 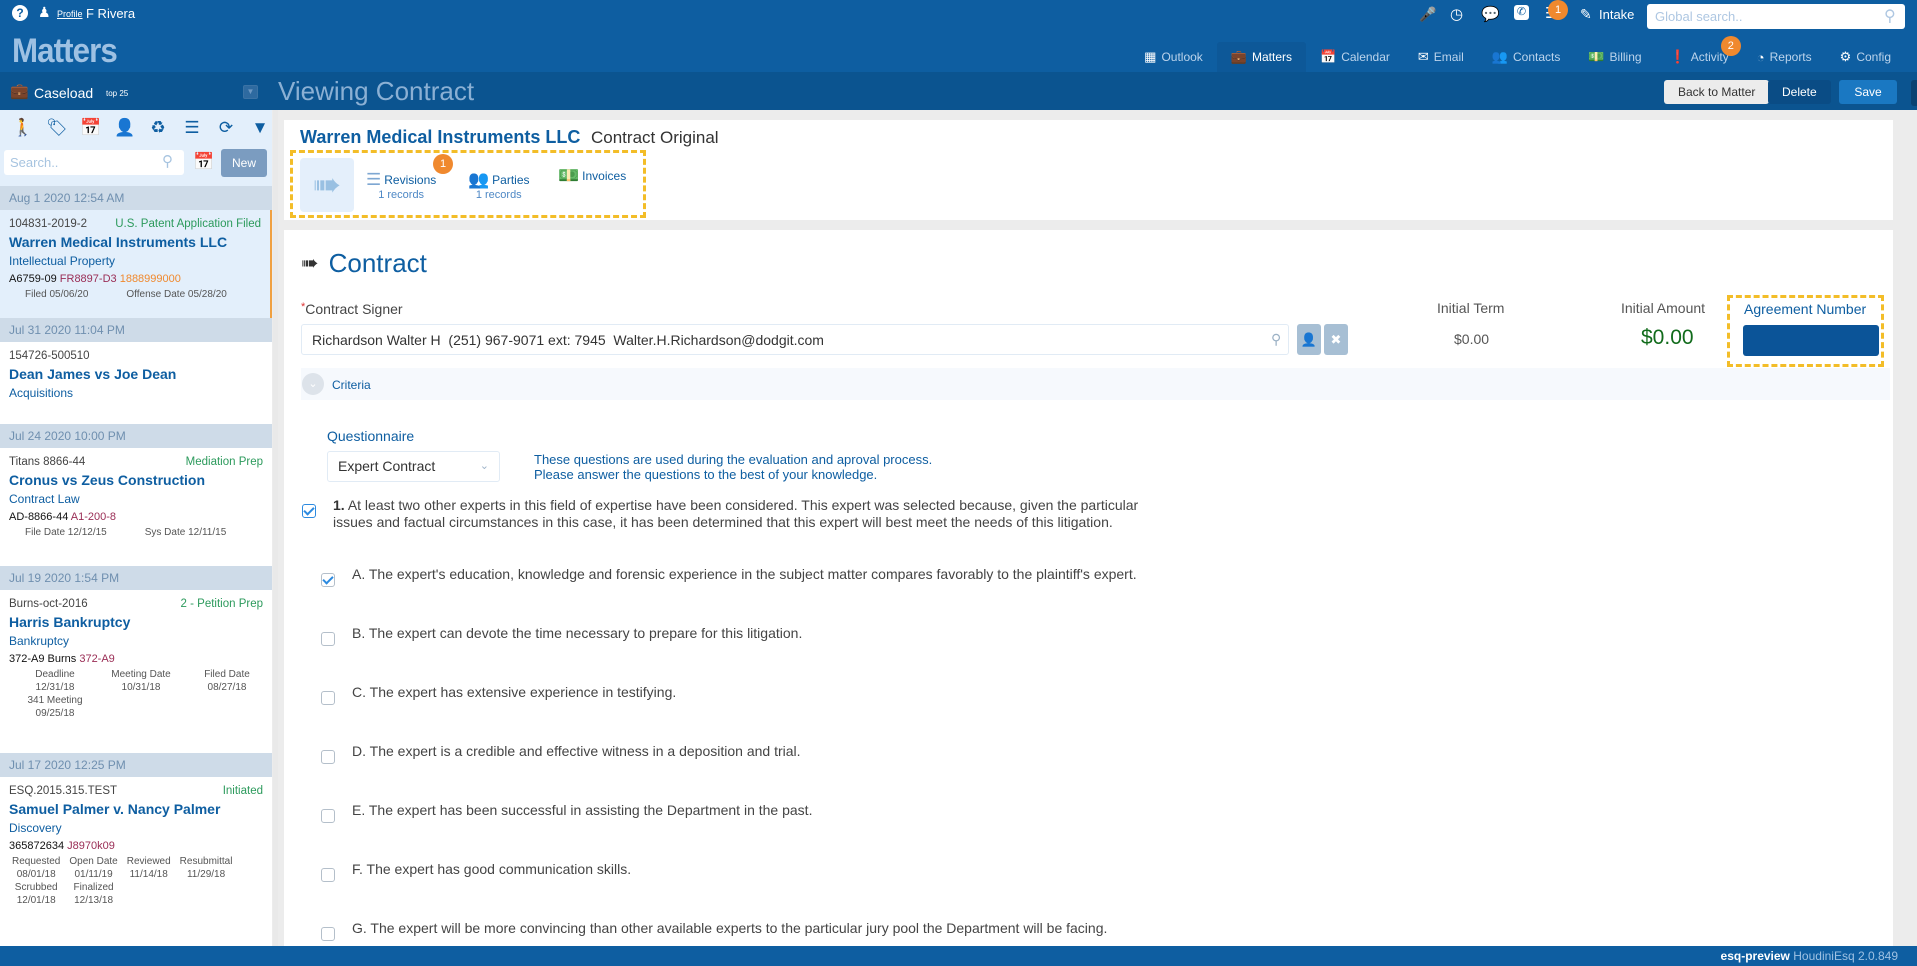 I want to click on case-title: Dean James vs Joe Dean, so click(x=136, y=374).